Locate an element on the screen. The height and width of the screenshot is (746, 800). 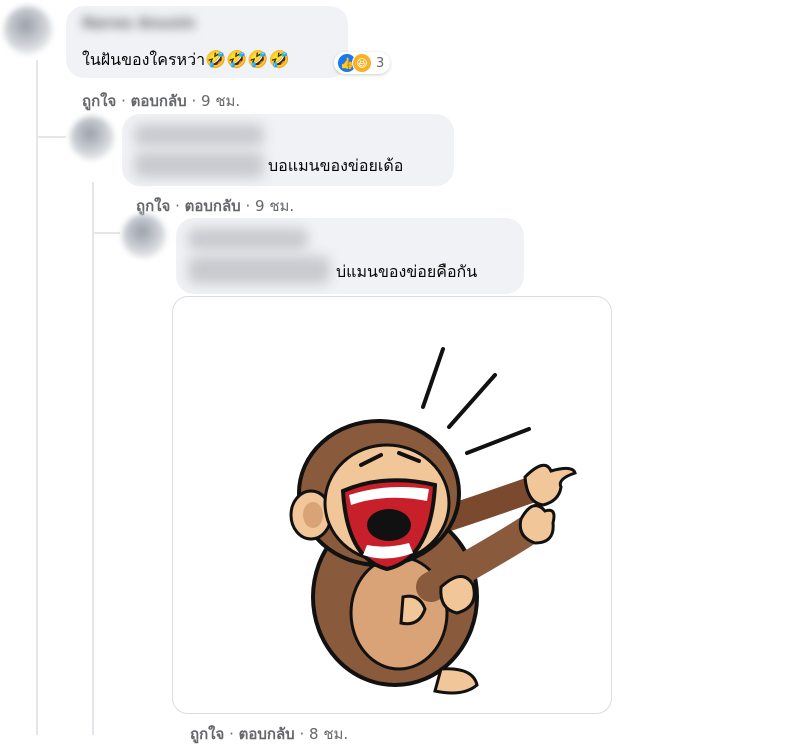
comment-author: Naree Anusin is located at coordinates (138, 23).